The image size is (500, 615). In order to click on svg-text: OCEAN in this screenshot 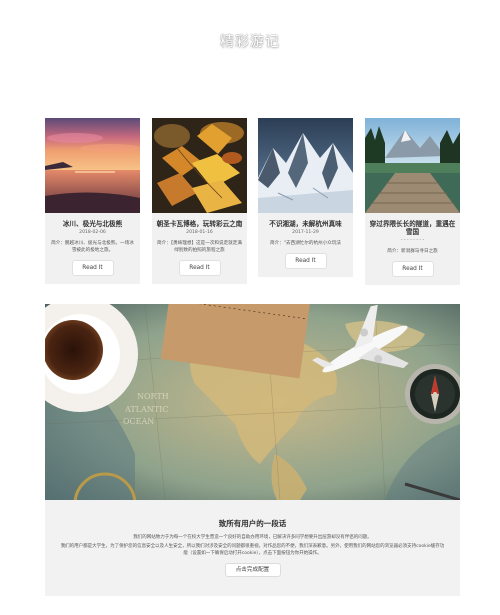, I will do `click(138, 421)`.